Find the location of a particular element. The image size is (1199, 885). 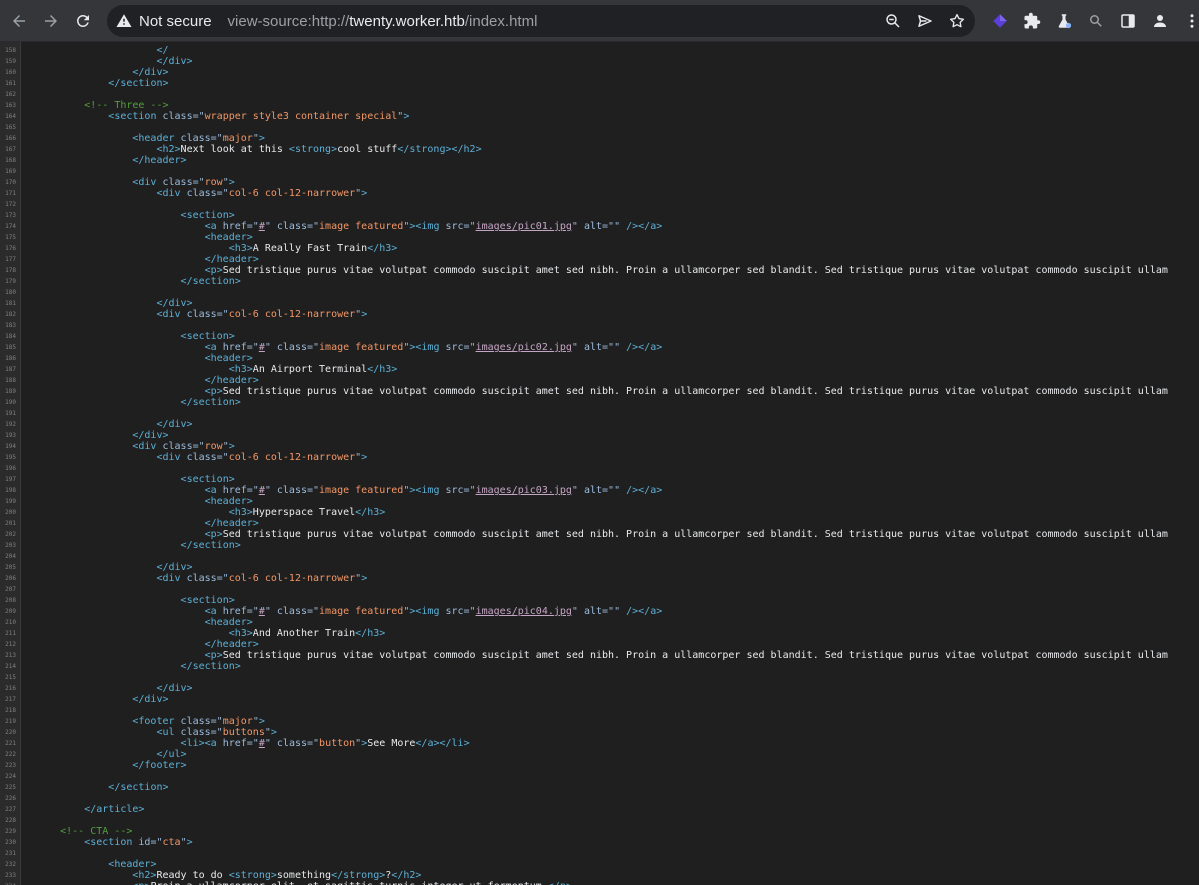

extensions-menu-button is located at coordinates (1032, 21).